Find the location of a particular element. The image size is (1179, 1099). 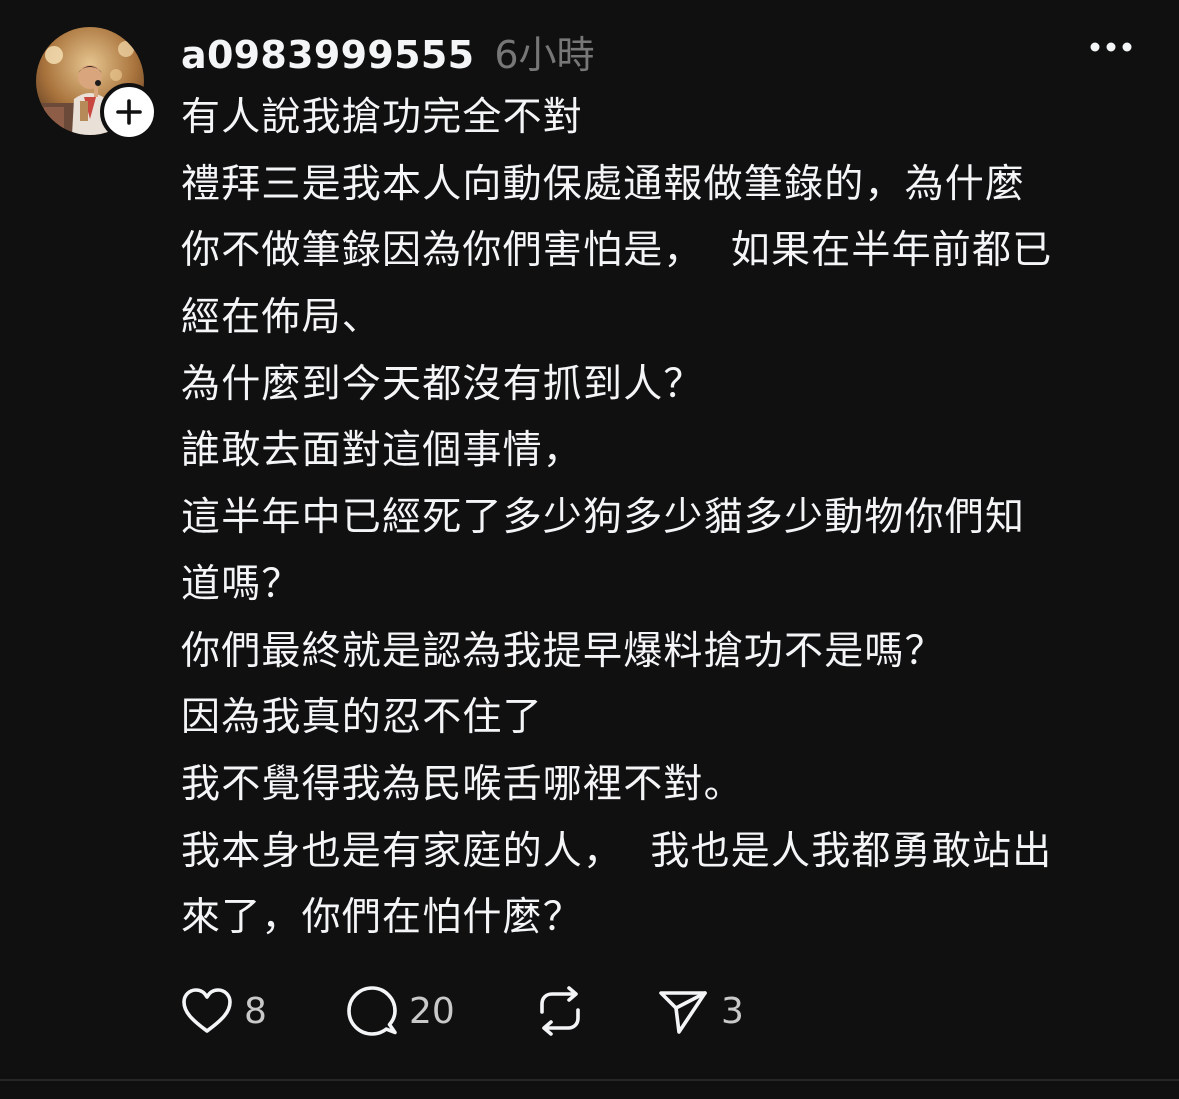

like-button: 8 is located at coordinates (262, 1011).